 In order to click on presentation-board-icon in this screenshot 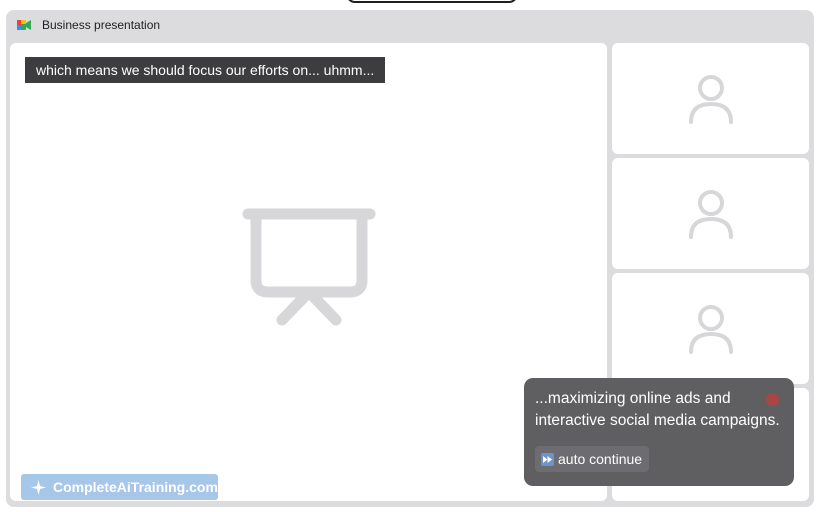, I will do `click(309, 267)`.